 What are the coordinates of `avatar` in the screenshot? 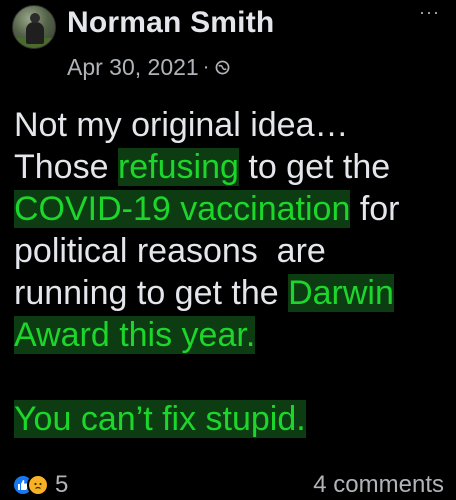 It's located at (34, 27).